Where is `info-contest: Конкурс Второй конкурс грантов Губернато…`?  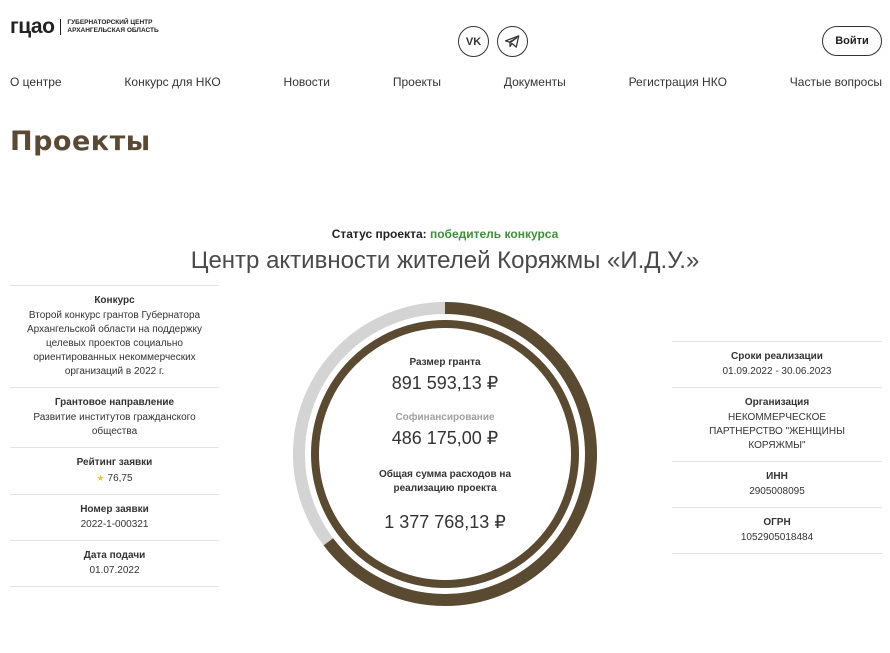
info-contest: Конкурс Второй конкурс грантов Губернато… is located at coordinates (114, 337).